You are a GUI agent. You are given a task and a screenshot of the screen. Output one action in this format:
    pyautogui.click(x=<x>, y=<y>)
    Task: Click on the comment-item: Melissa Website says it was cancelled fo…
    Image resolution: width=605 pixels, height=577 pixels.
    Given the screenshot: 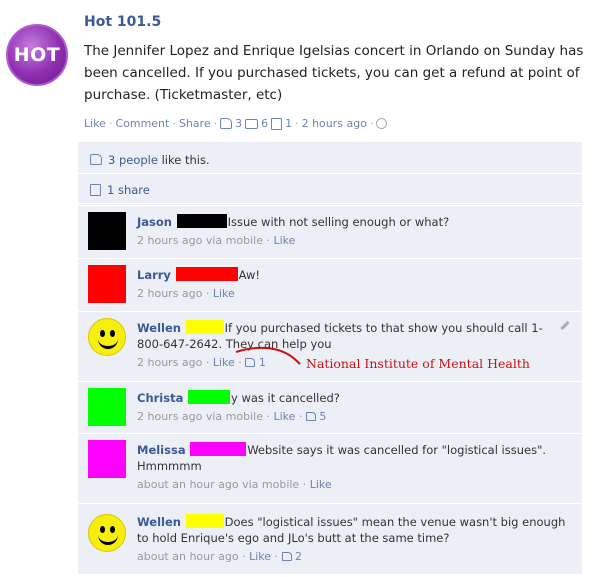 What is the action you would take?
    pyautogui.click(x=330, y=468)
    